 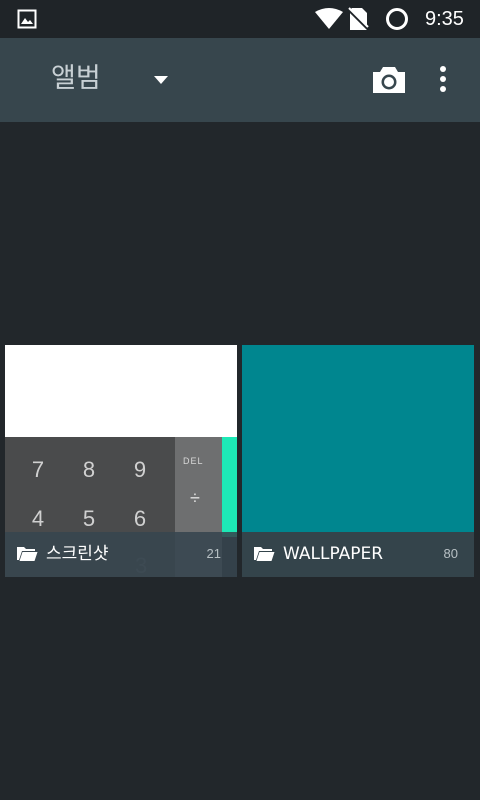 What do you see at coordinates (444, 19) in the screenshot?
I see `status-time: 9:35` at bounding box center [444, 19].